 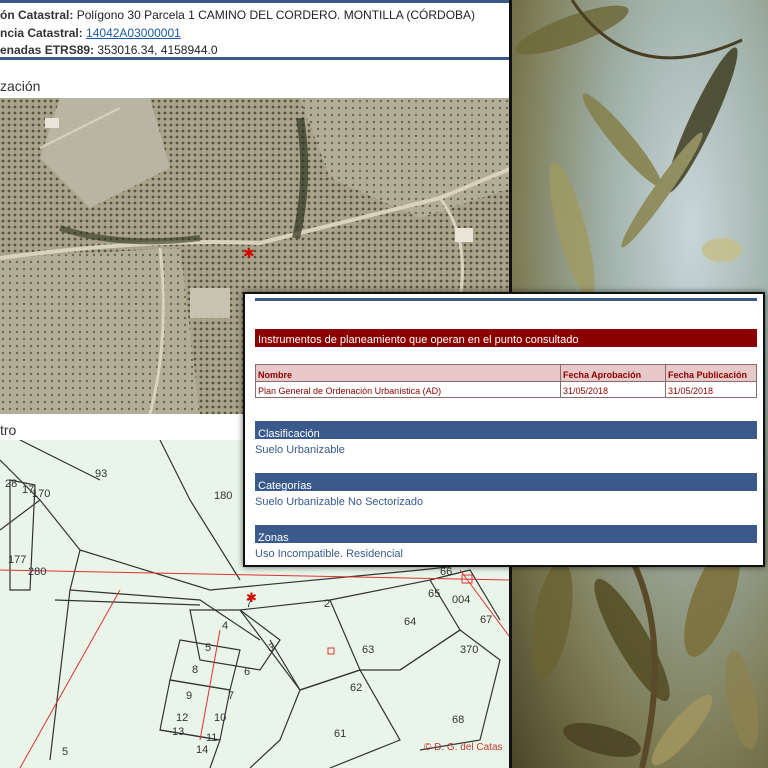 I want to click on parcel-number: 65, so click(x=434, y=594).